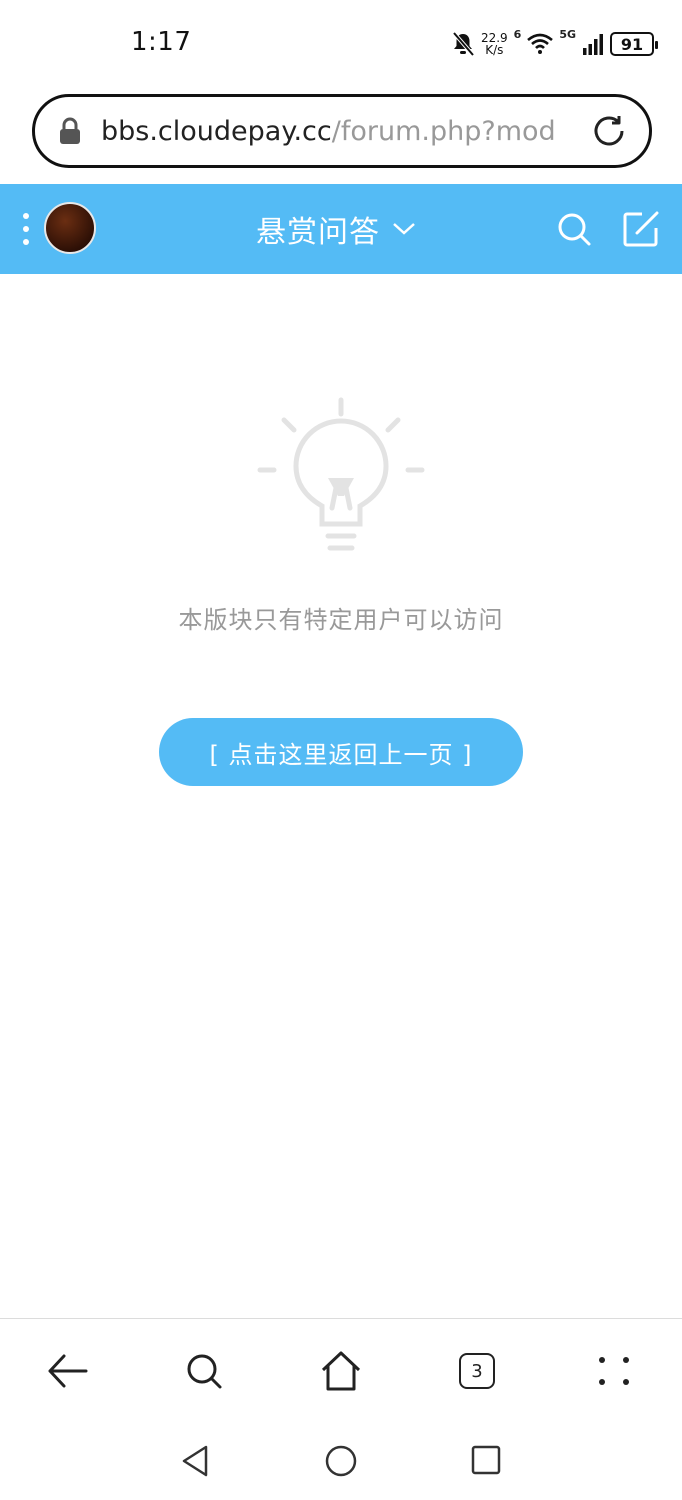 The image size is (682, 1500). Describe the element at coordinates (609, 131) in the screenshot. I see `reload-icon` at that location.